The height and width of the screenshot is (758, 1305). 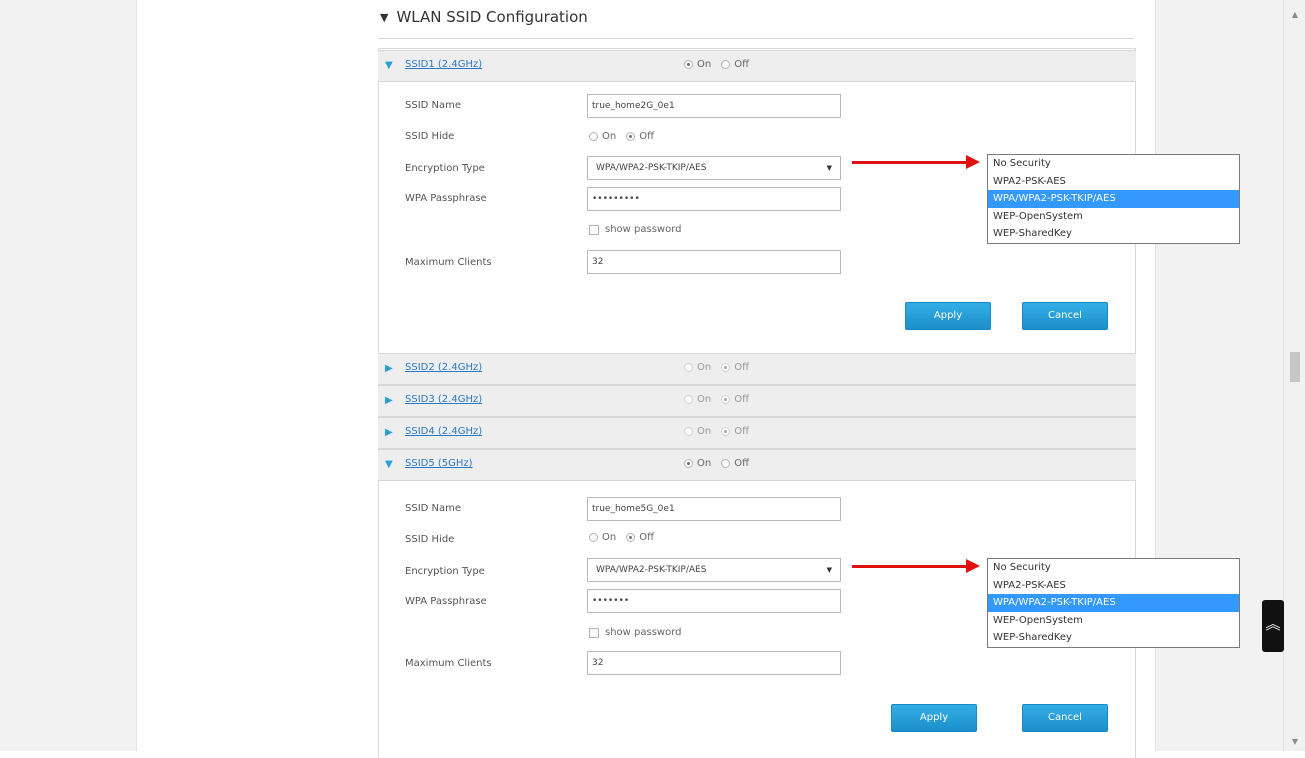 What do you see at coordinates (443, 64) in the screenshot?
I see `ssid1-link: SSID1 (2.4GHz)` at bounding box center [443, 64].